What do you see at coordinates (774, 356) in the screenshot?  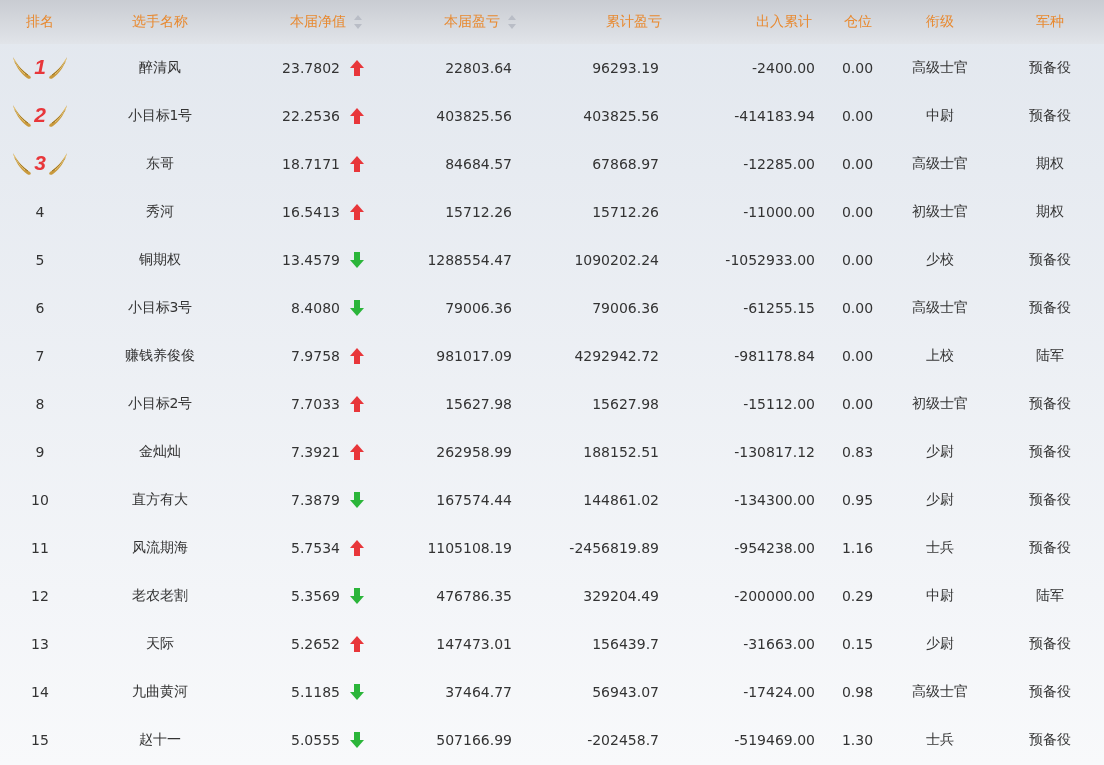 I see `flow-value: -981178.84` at bounding box center [774, 356].